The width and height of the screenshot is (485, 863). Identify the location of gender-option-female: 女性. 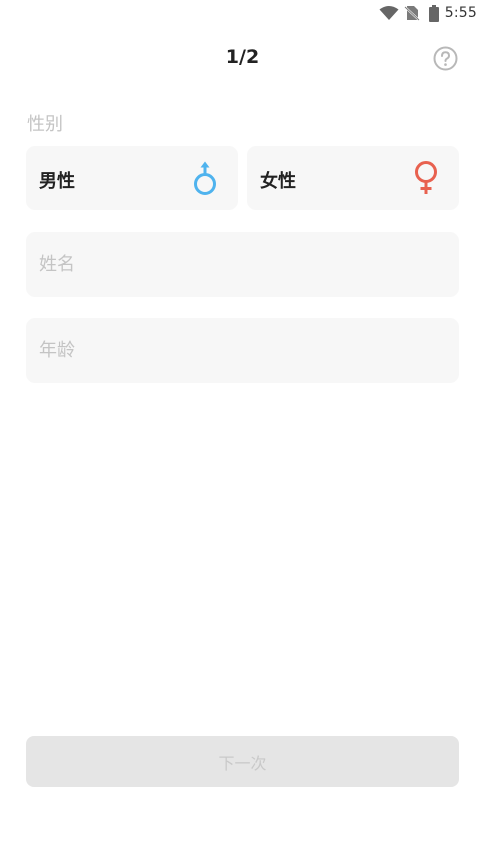
(353, 178).